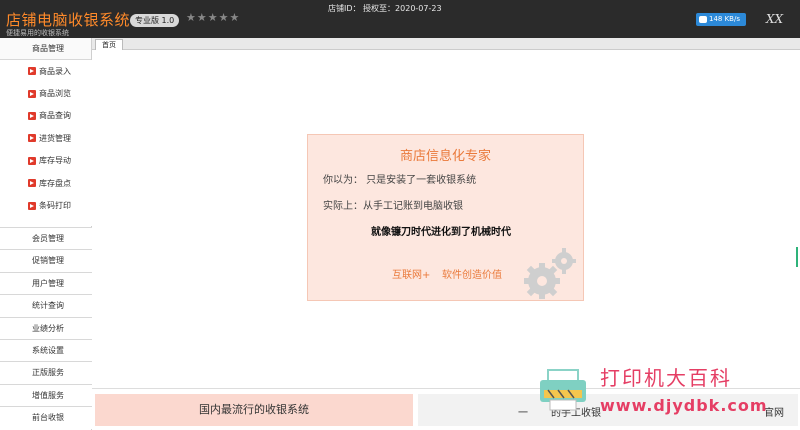 The width and height of the screenshot is (800, 430). I want to click on sidebar-item-value-added: 增值服务, so click(46, 395).